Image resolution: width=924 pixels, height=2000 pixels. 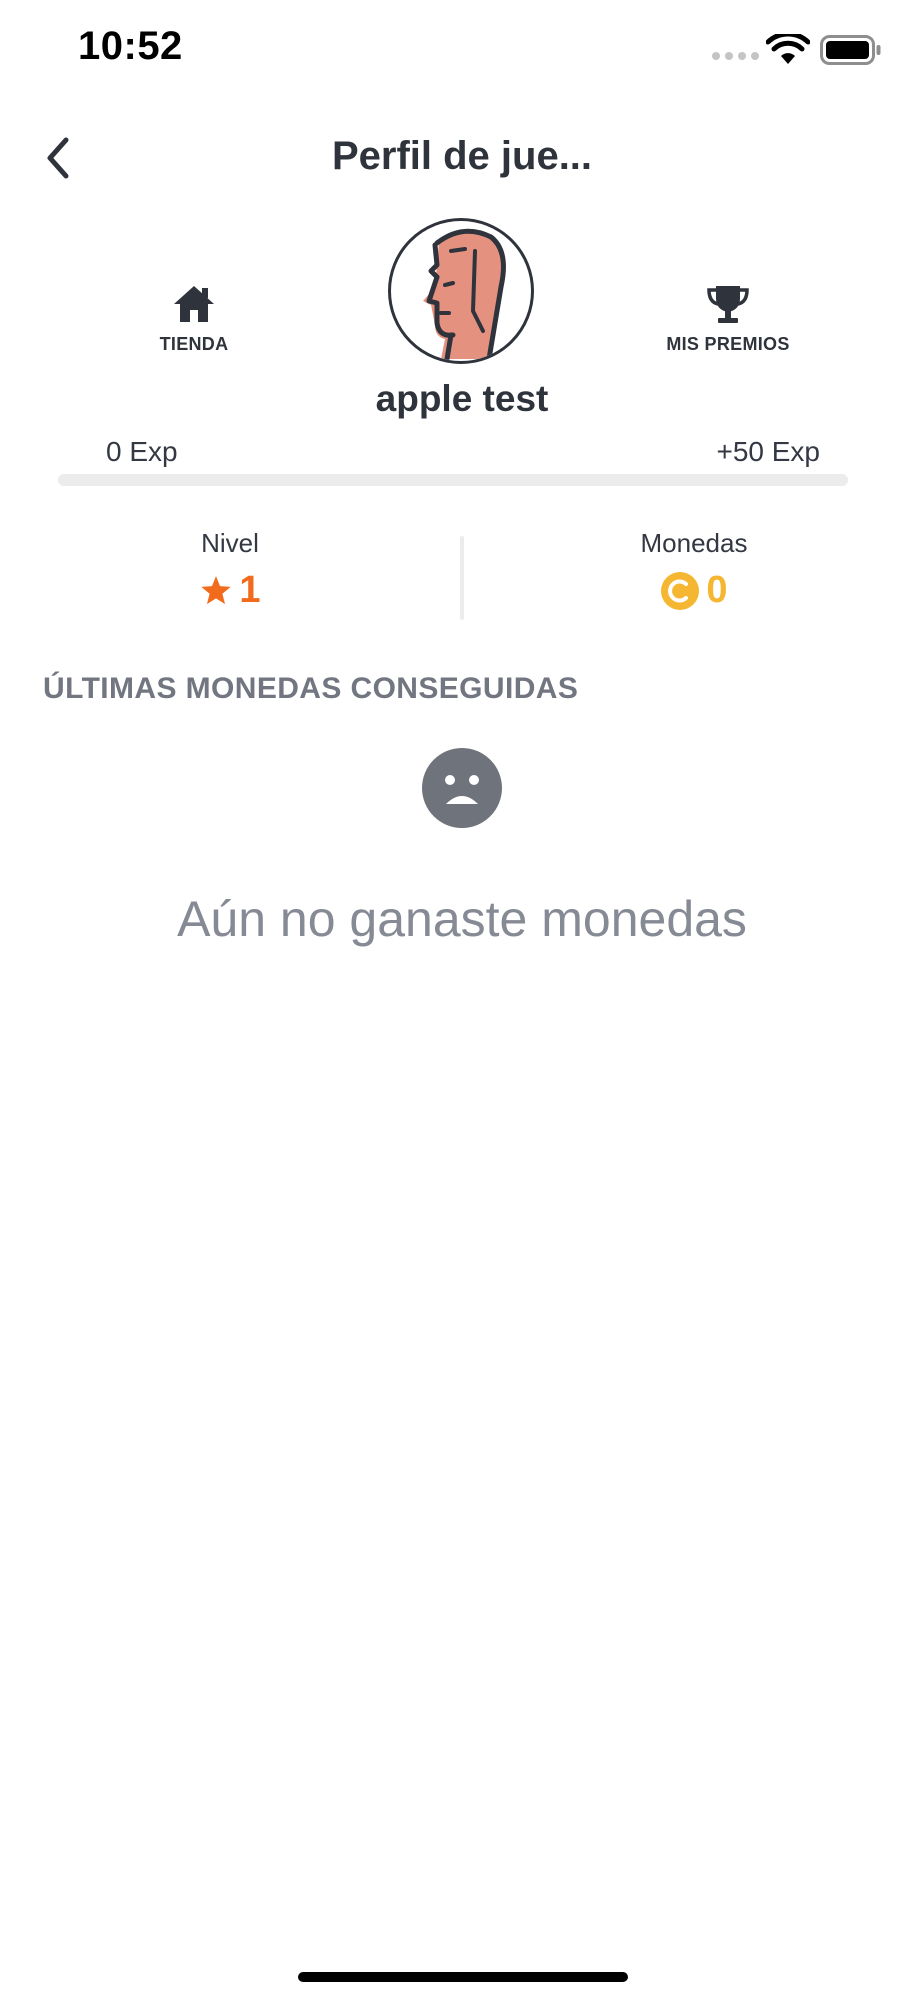 What do you see at coordinates (850, 50) in the screenshot?
I see `battery-icon` at bounding box center [850, 50].